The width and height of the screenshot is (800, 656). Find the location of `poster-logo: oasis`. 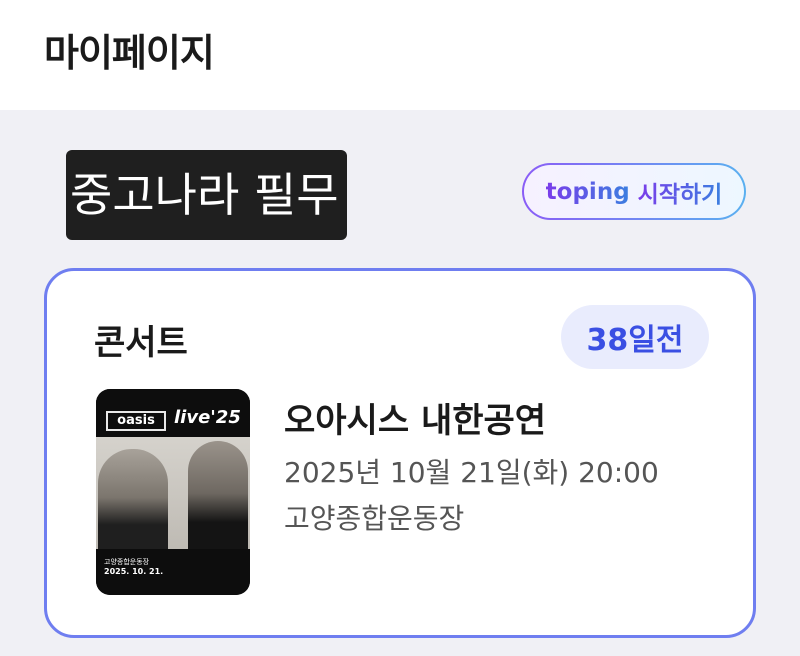

poster-logo: oasis is located at coordinates (136, 421).